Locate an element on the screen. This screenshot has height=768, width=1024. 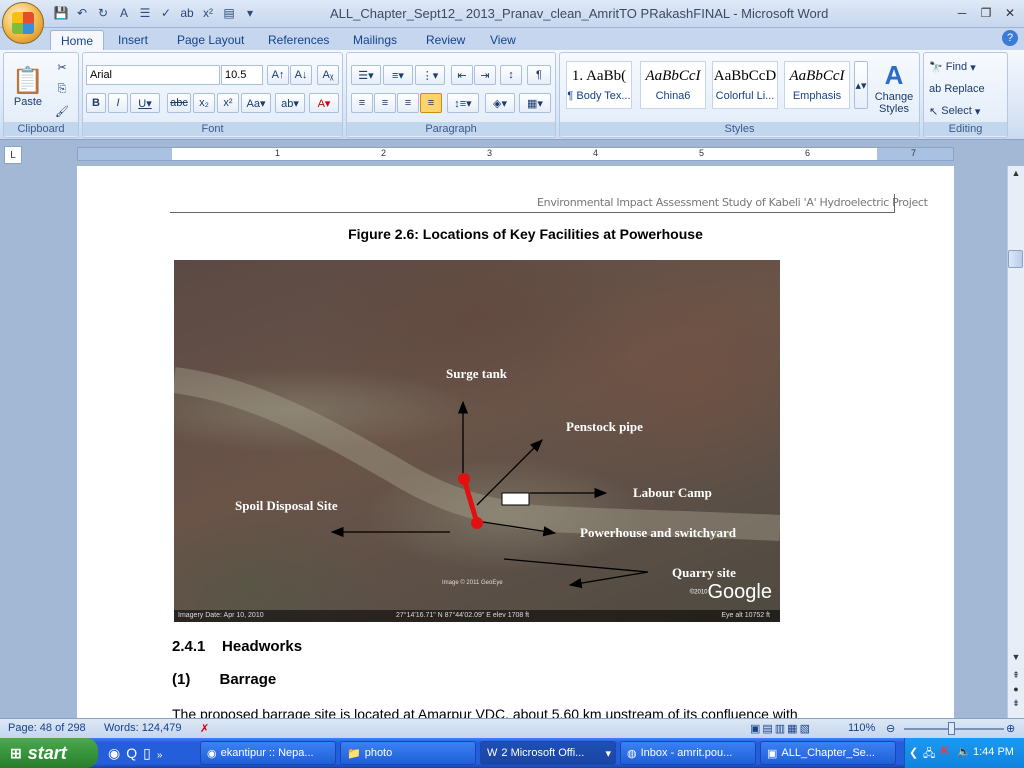
zoom-slider-thumb is located at coordinates (951, 728).